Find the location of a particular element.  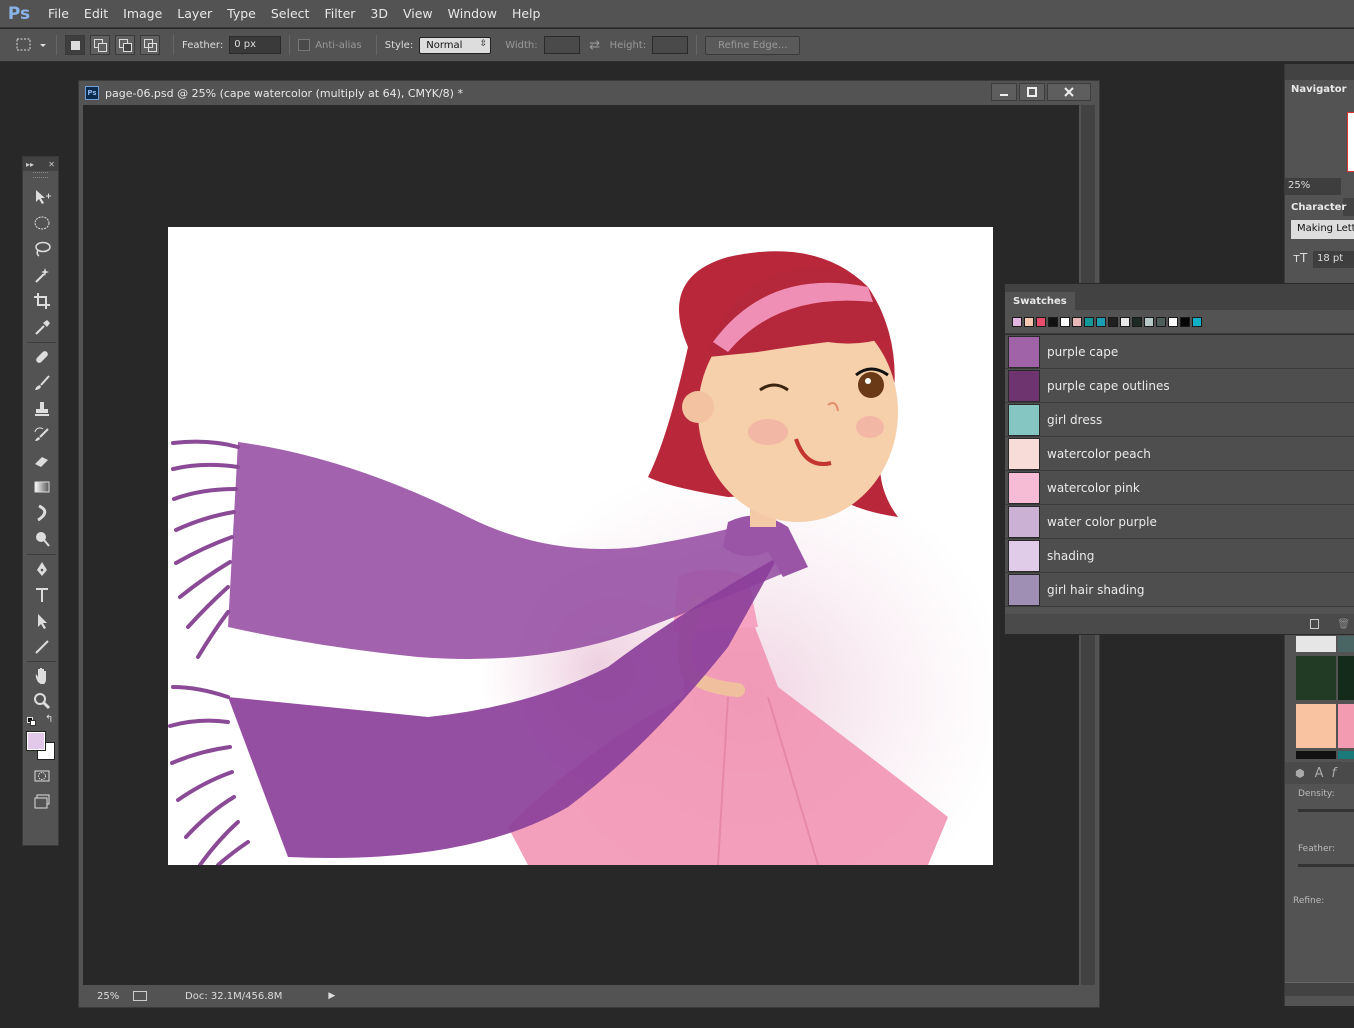

swatch-row: watercolor pink is located at coordinates (1179, 488).